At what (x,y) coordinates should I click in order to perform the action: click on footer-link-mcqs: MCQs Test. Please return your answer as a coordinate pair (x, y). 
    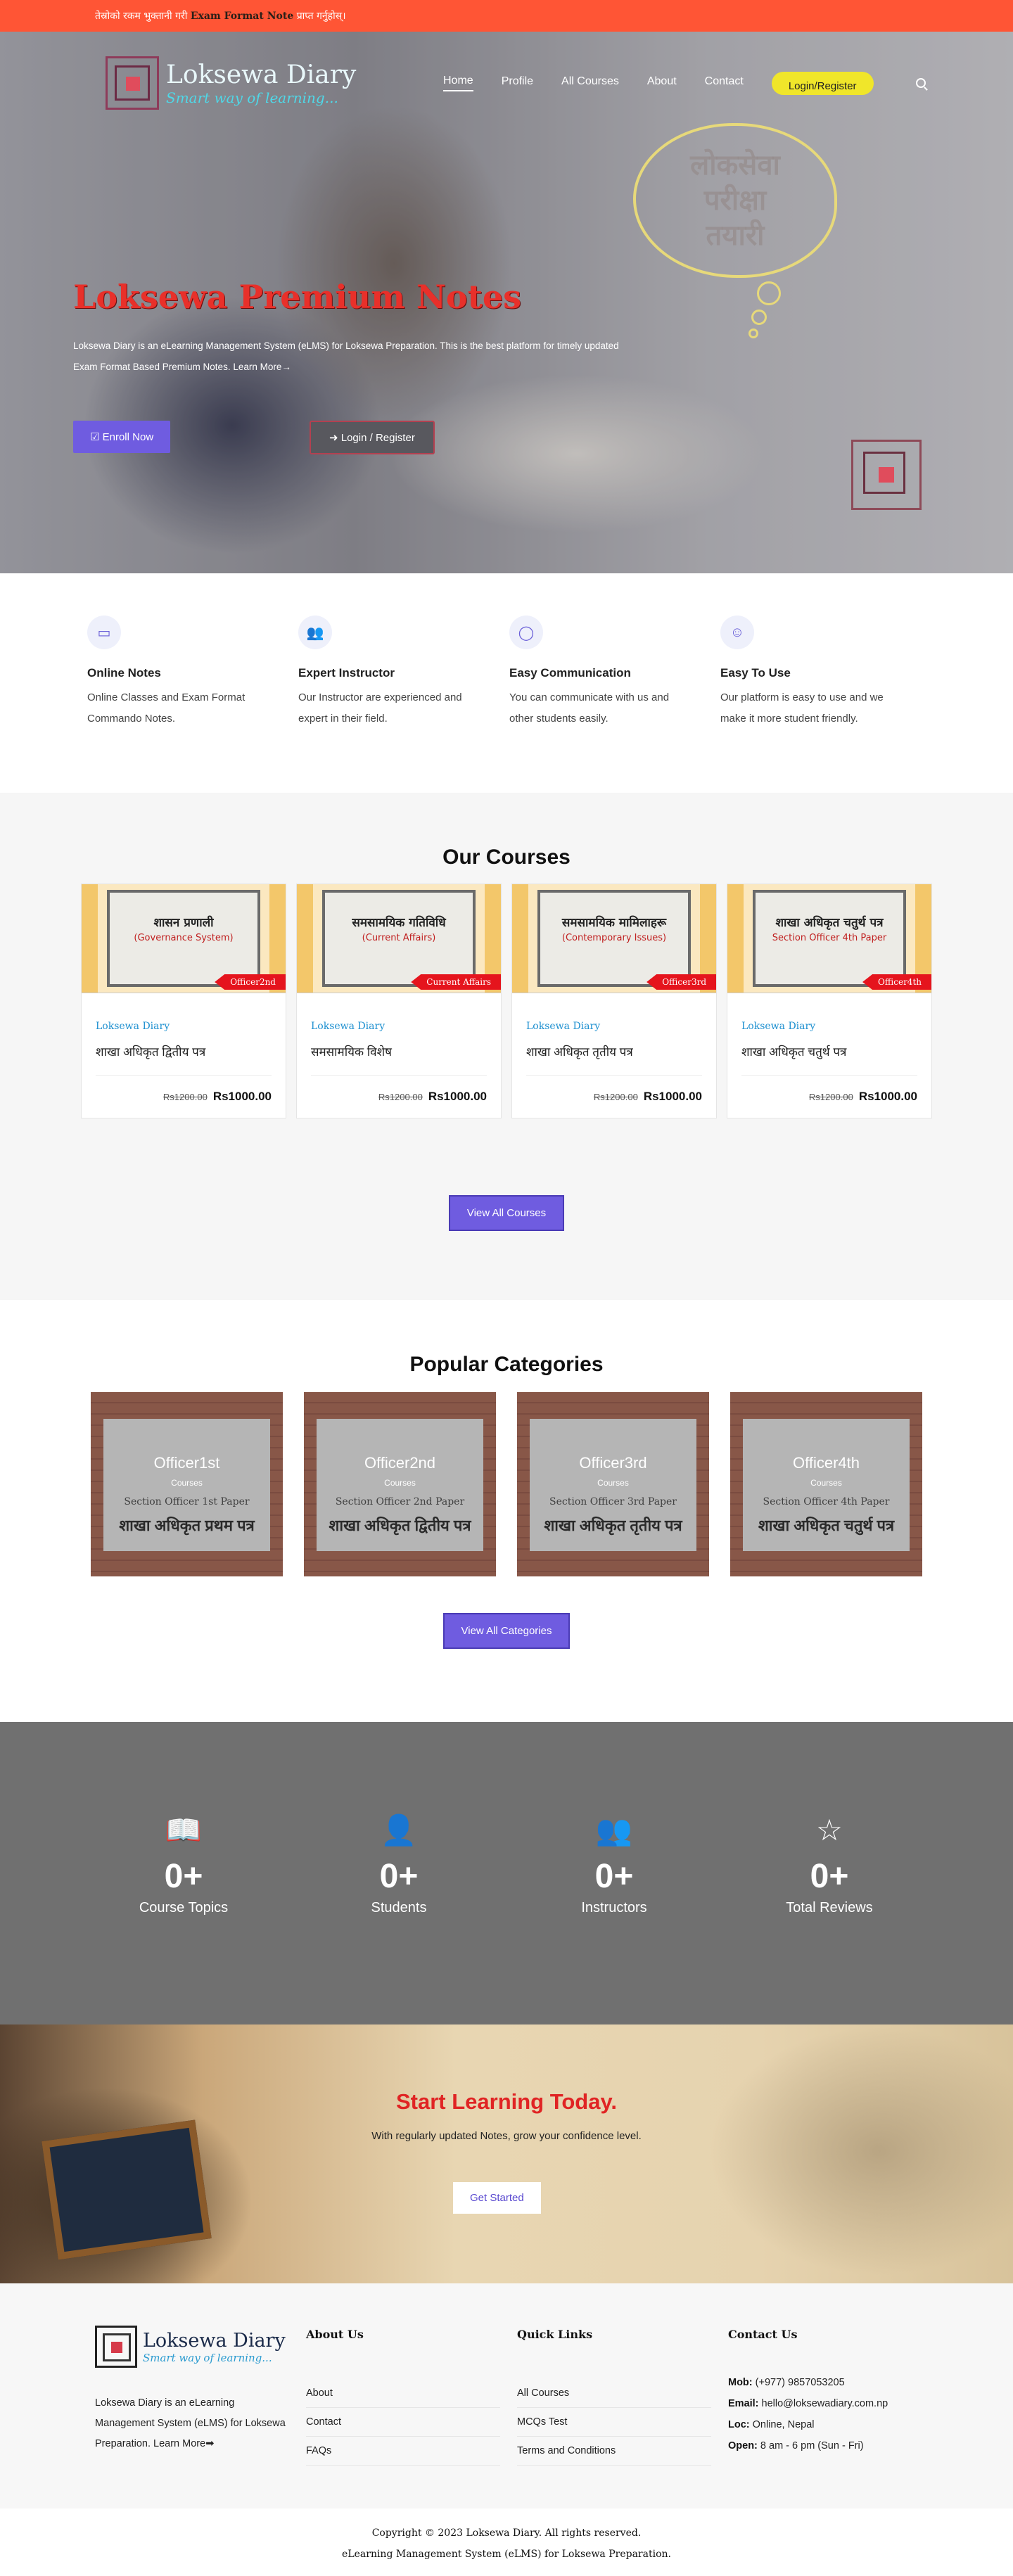
    Looking at the image, I should click on (614, 2422).